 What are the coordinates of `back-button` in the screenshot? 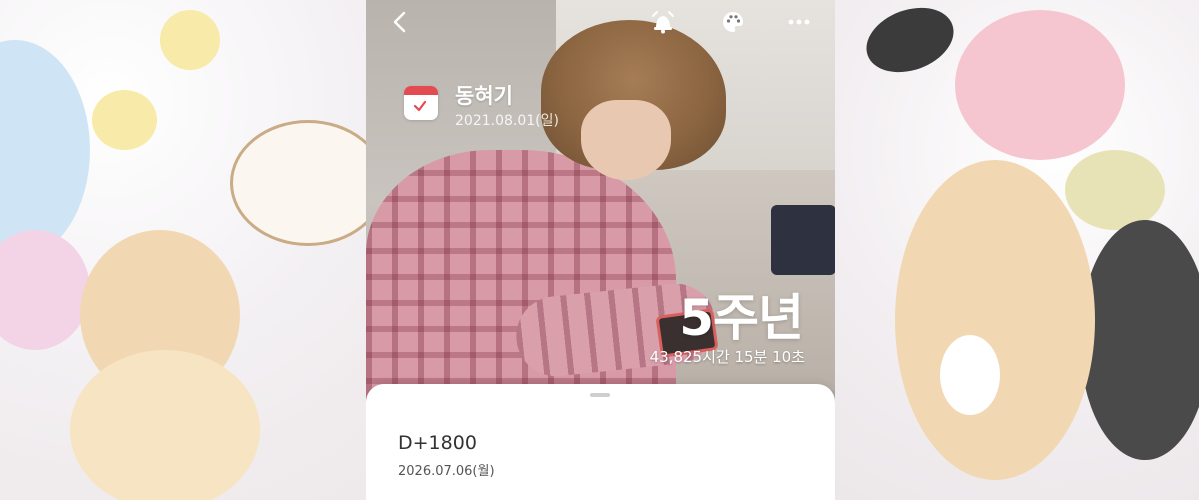 It's located at (400, 22).